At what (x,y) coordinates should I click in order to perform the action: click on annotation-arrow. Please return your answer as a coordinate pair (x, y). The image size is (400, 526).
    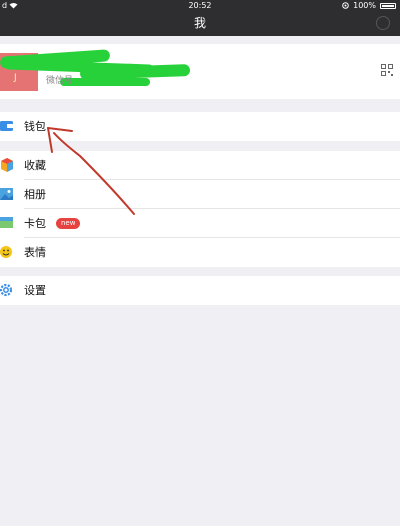
    Looking at the image, I should click on (91, 171).